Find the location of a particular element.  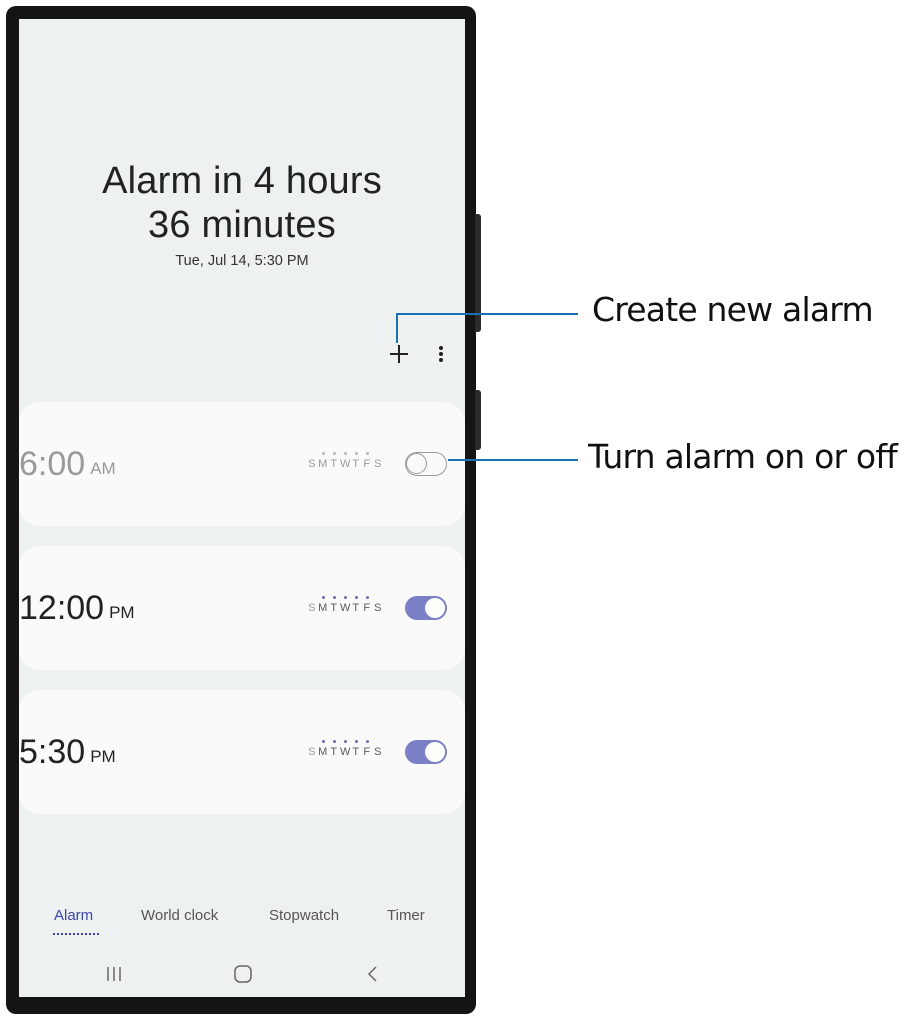

active-tab-indicator is located at coordinates (76, 934).